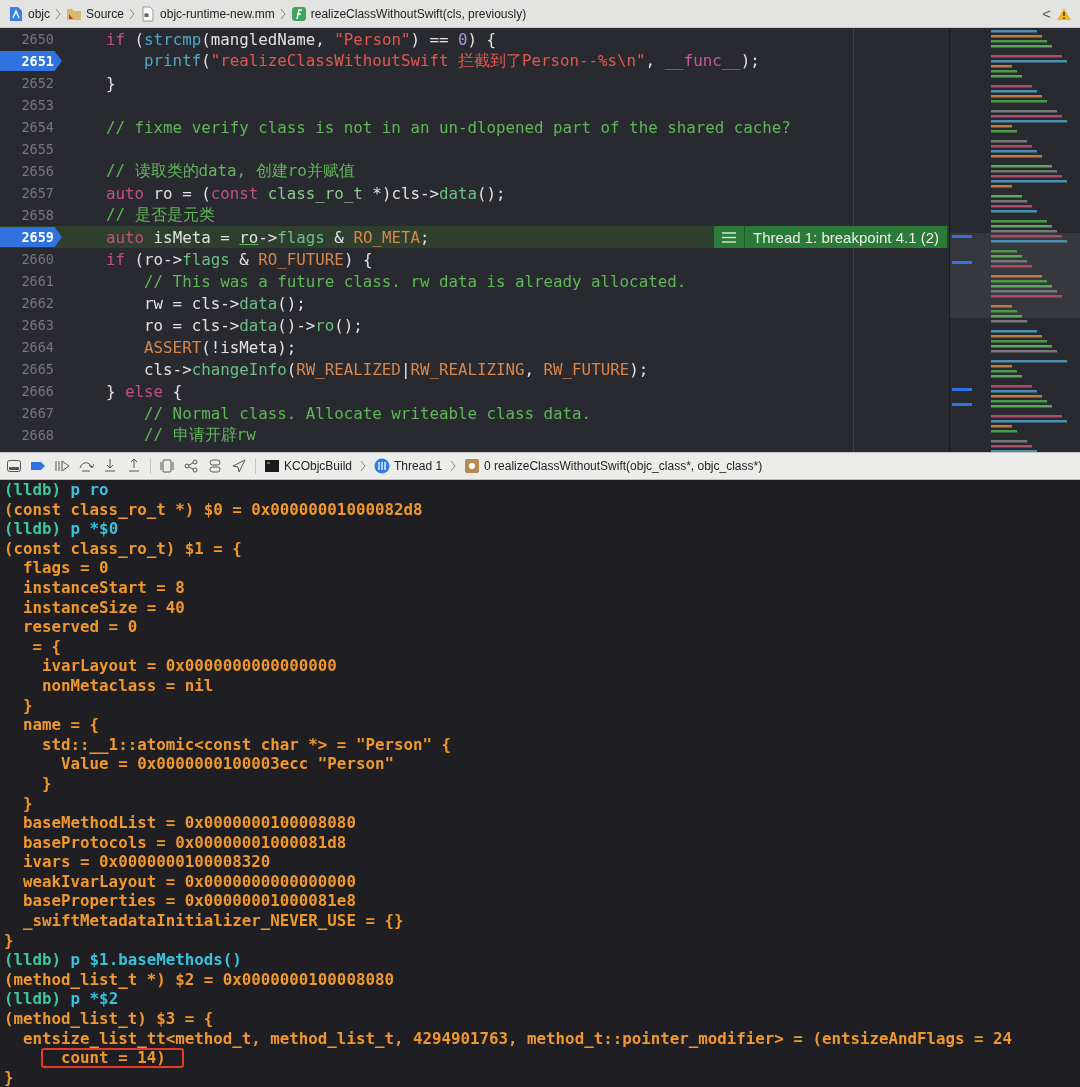 Image resolution: width=1080 pixels, height=1087 pixels. Describe the element at coordinates (272, 466) in the screenshot. I see `terminal-icon` at that location.